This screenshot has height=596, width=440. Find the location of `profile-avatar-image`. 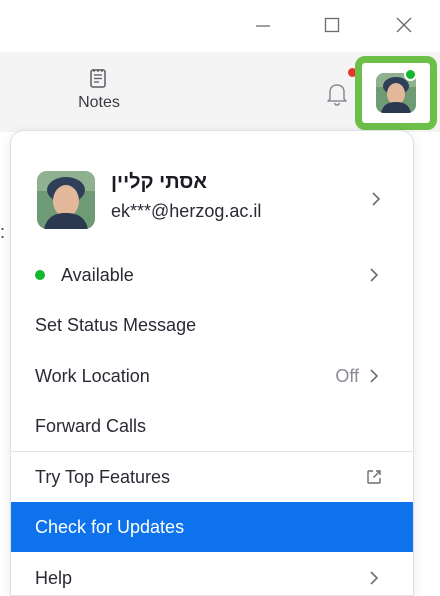

profile-avatar-image is located at coordinates (66, 200).